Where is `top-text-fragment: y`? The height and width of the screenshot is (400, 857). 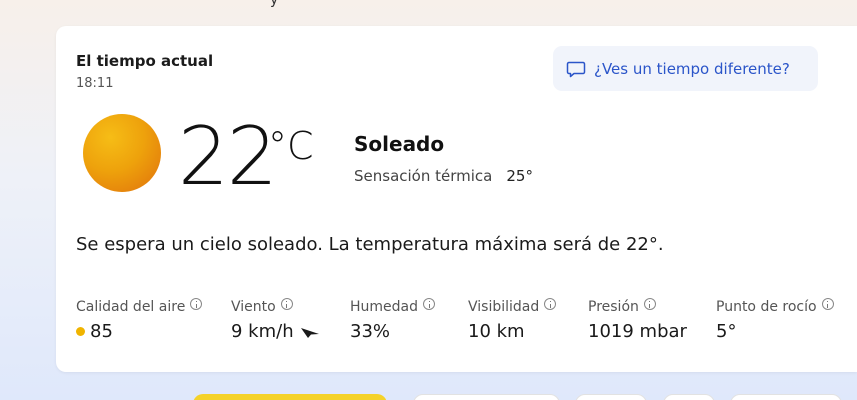 top-text-fragment: y is located at coordinates (274, 4).